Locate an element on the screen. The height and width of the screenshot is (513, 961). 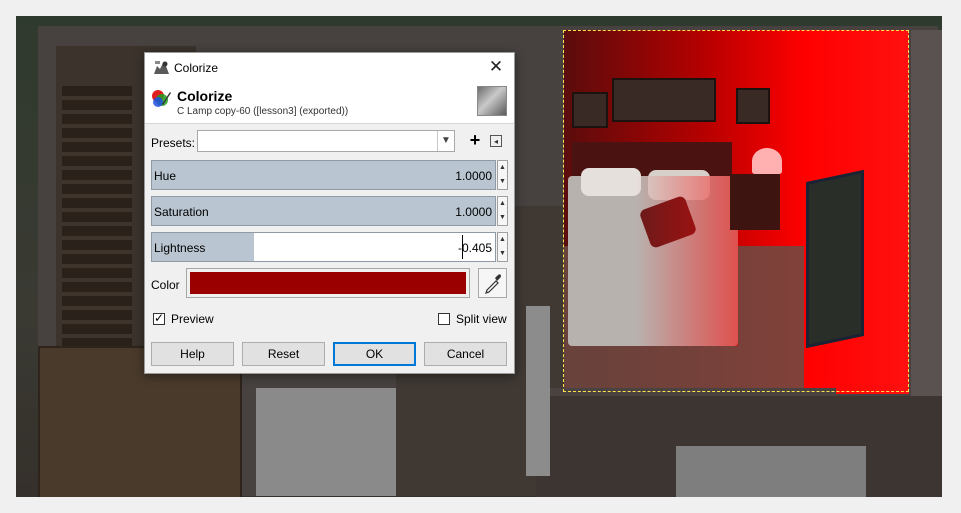
staircase is located at coordinates (97, 226).